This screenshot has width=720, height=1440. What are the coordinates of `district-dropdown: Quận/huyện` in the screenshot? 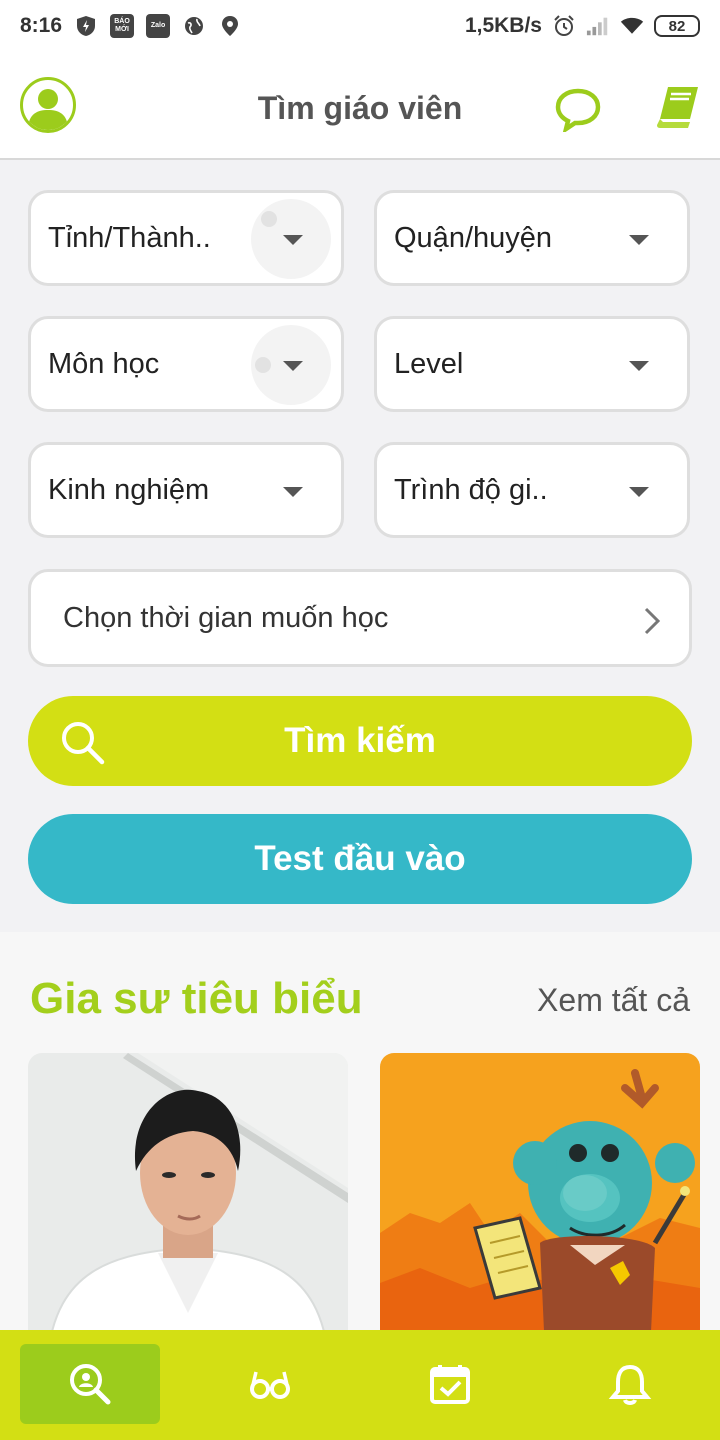 It's located at (532, 238).